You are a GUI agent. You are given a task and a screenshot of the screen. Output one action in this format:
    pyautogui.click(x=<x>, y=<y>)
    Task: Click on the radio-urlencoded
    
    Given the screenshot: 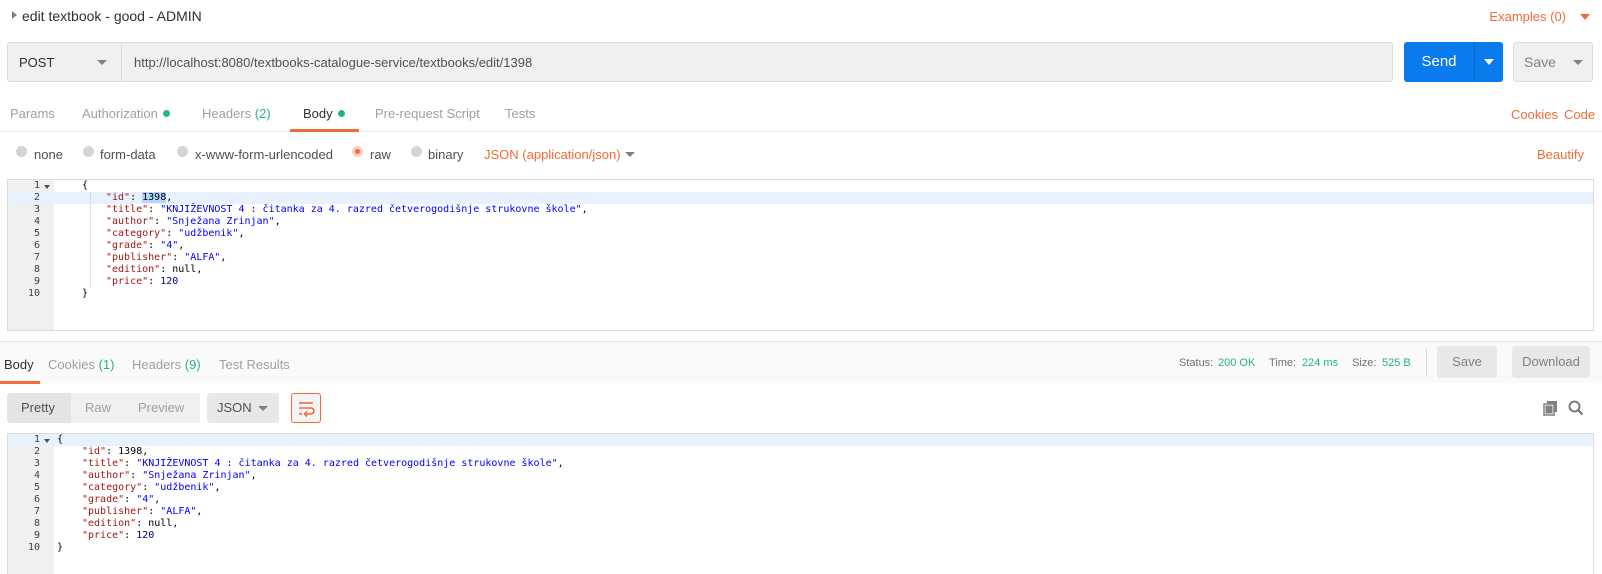 What is the action you would take?
    pyautogui.click(x=182, y=151)
    